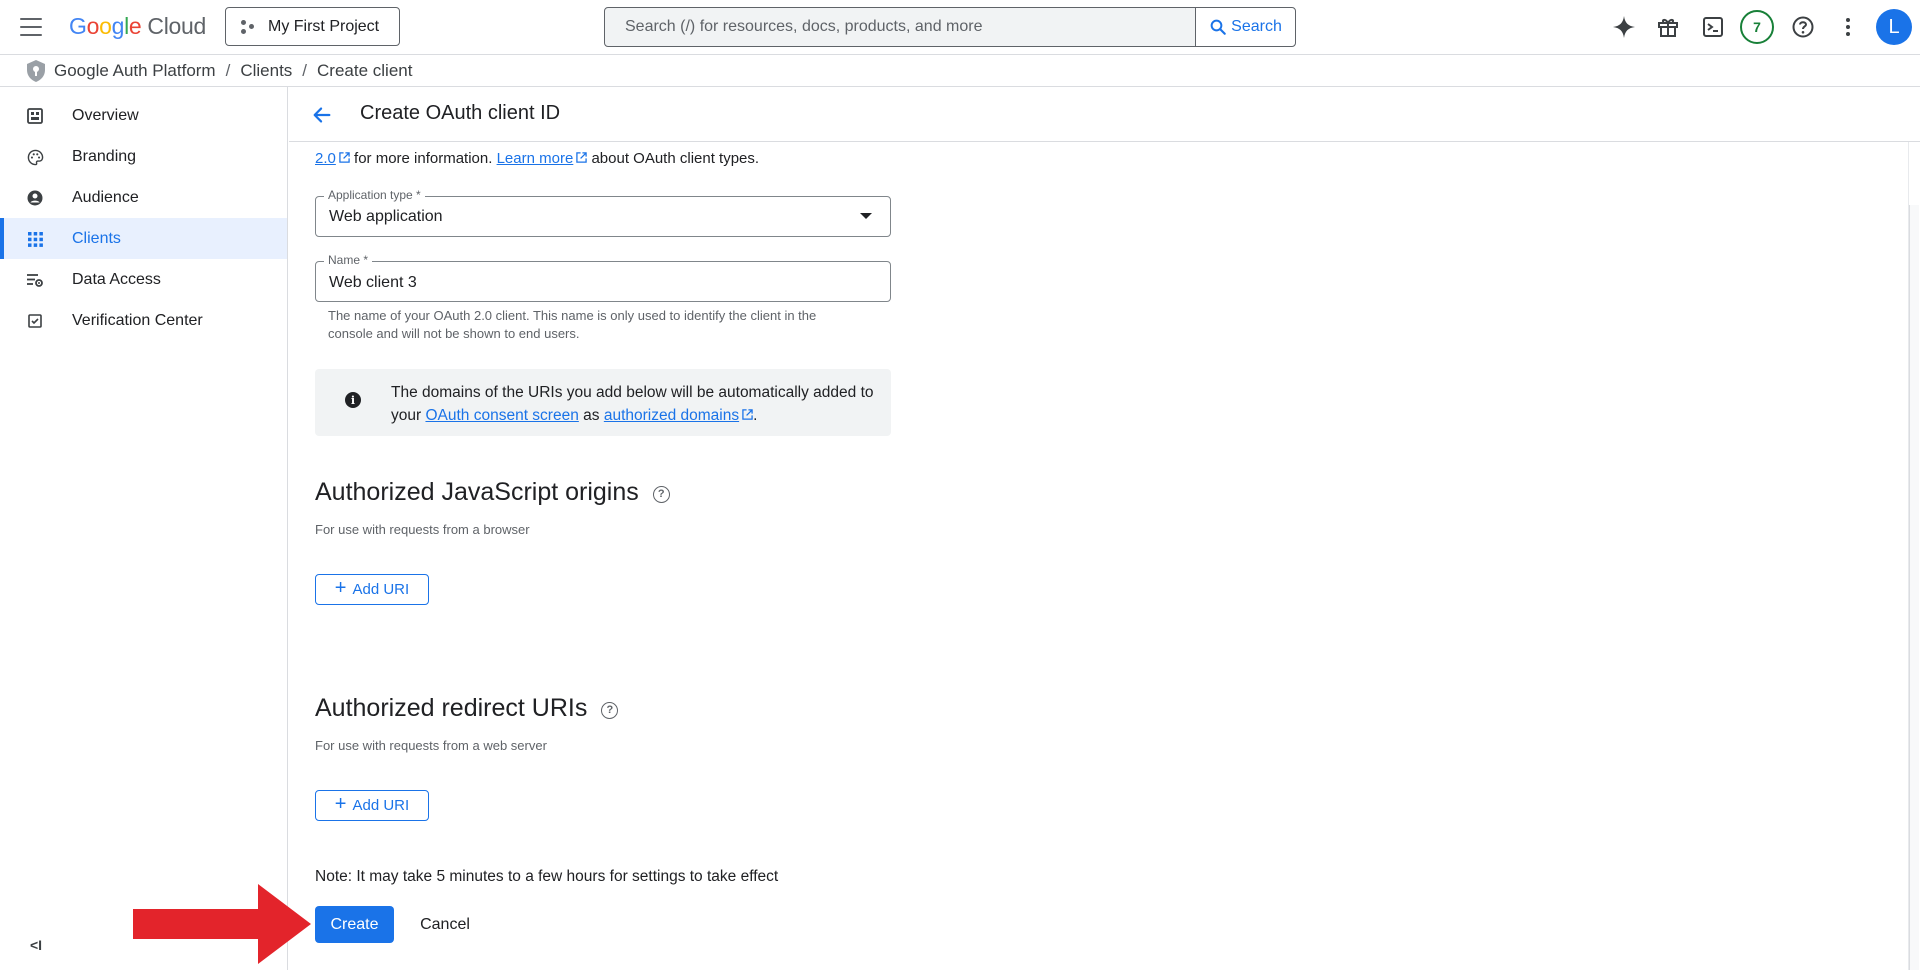  What do you see at coordinates (324, 26) in the screenshot?
I see `project-name: My First Project` at bounding box center [324, 26].